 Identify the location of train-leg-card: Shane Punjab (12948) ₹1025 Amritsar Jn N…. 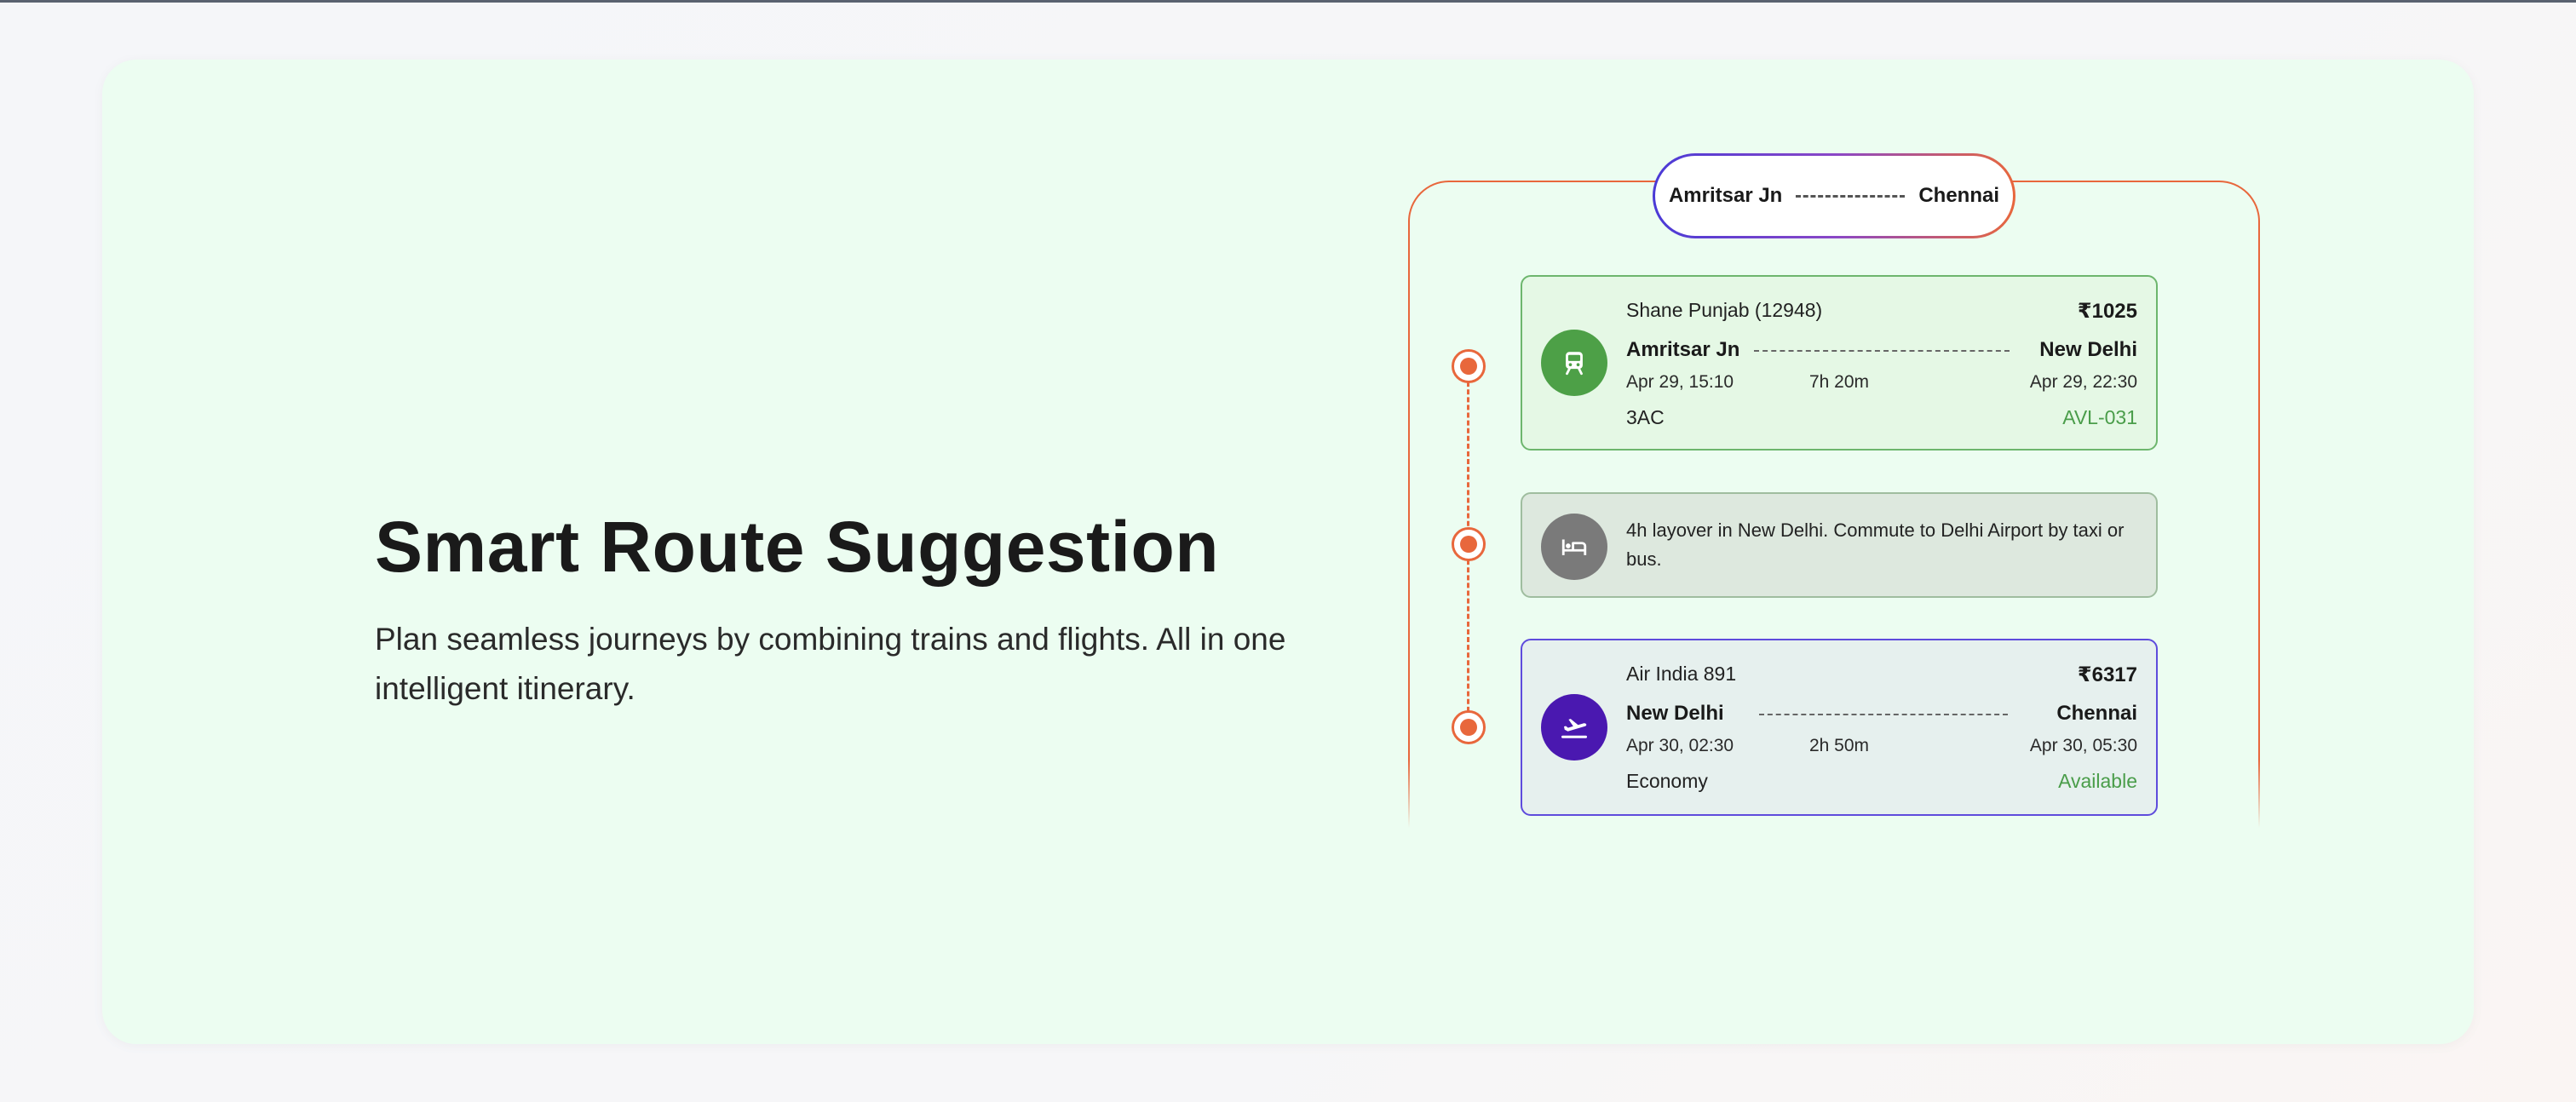
(1840, 363).